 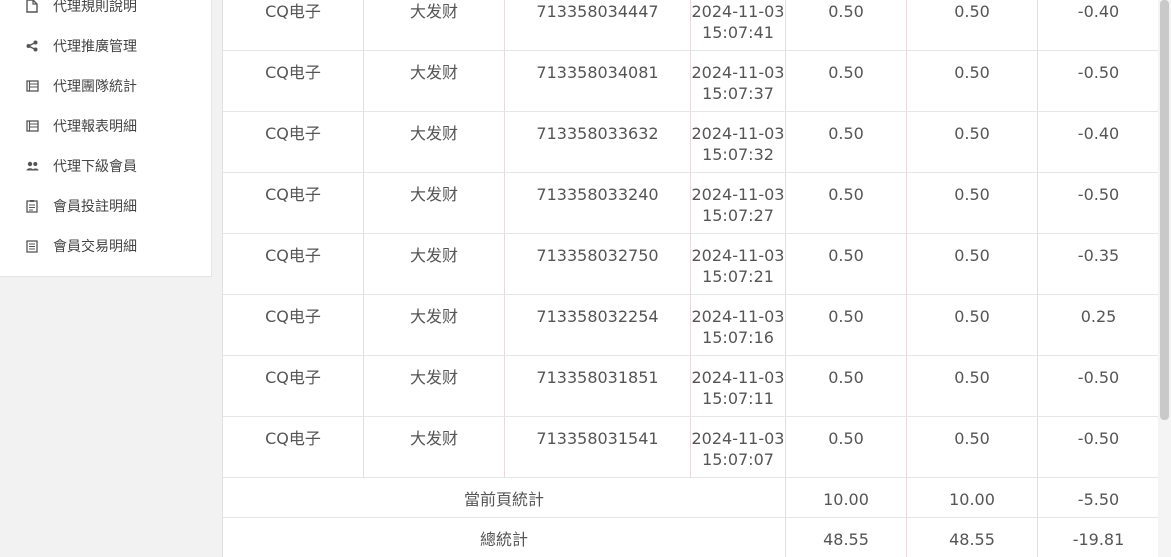 I want to click on sidebar-item-team-stats: 代理團隊統計, so click(x=105, y=86).